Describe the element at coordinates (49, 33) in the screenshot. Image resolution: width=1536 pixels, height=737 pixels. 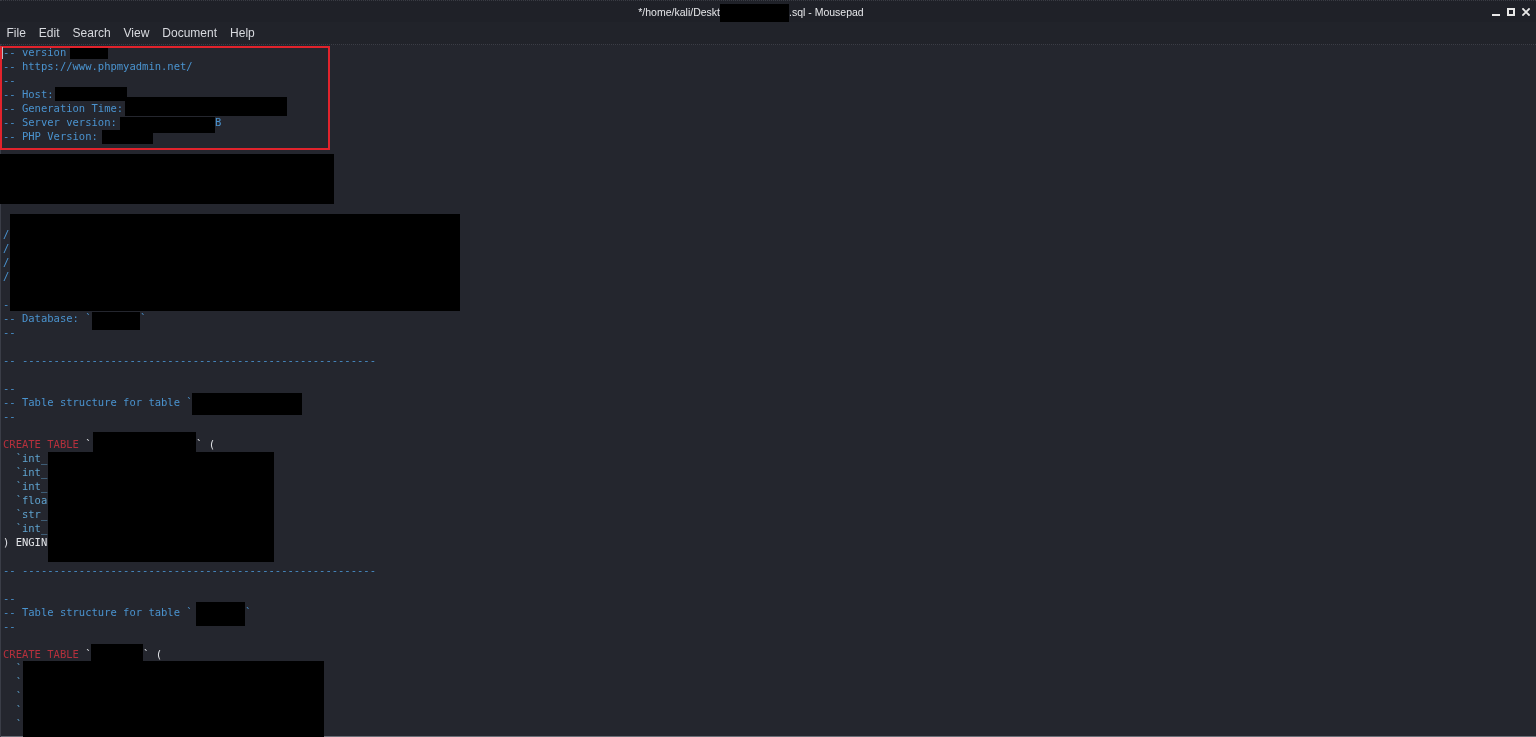
I see `menu-item: Edit` at that location.